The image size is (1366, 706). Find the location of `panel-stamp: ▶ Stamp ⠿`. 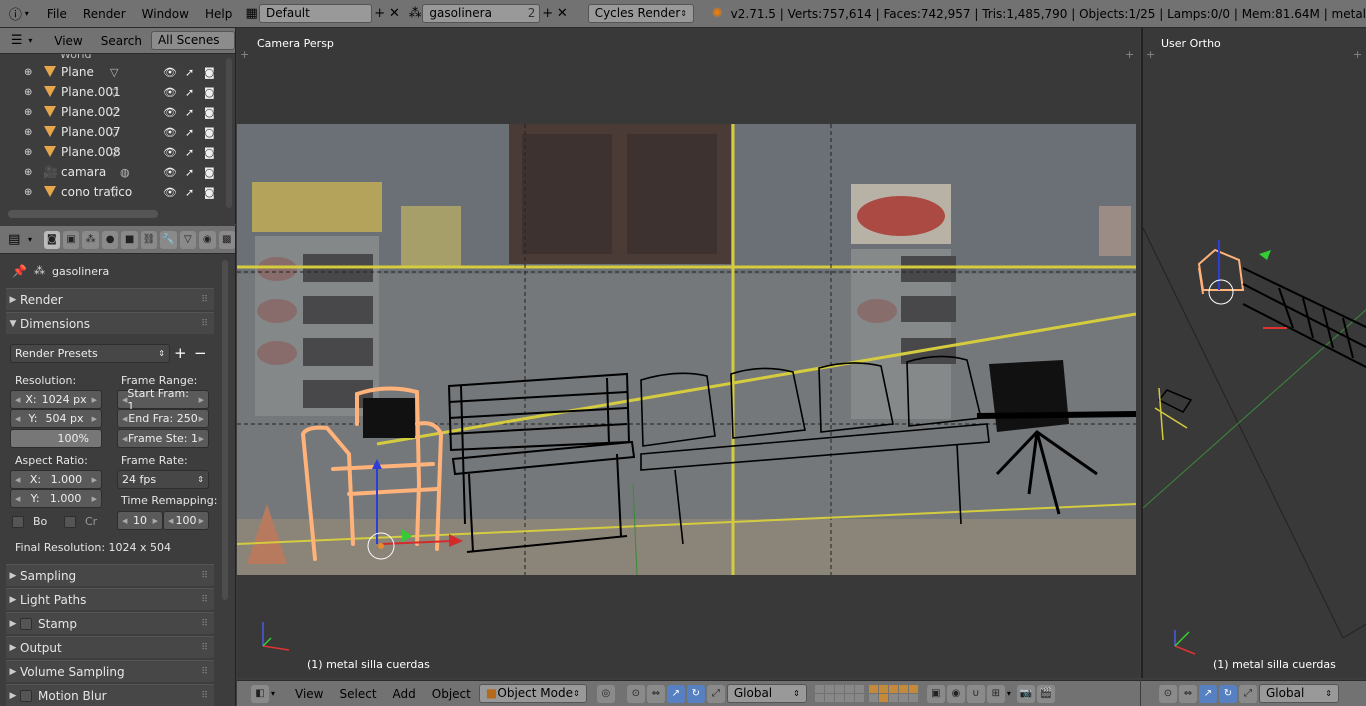

panel-stamp: ▶ Stamp ⠿ is located at coordinates (110, 623).